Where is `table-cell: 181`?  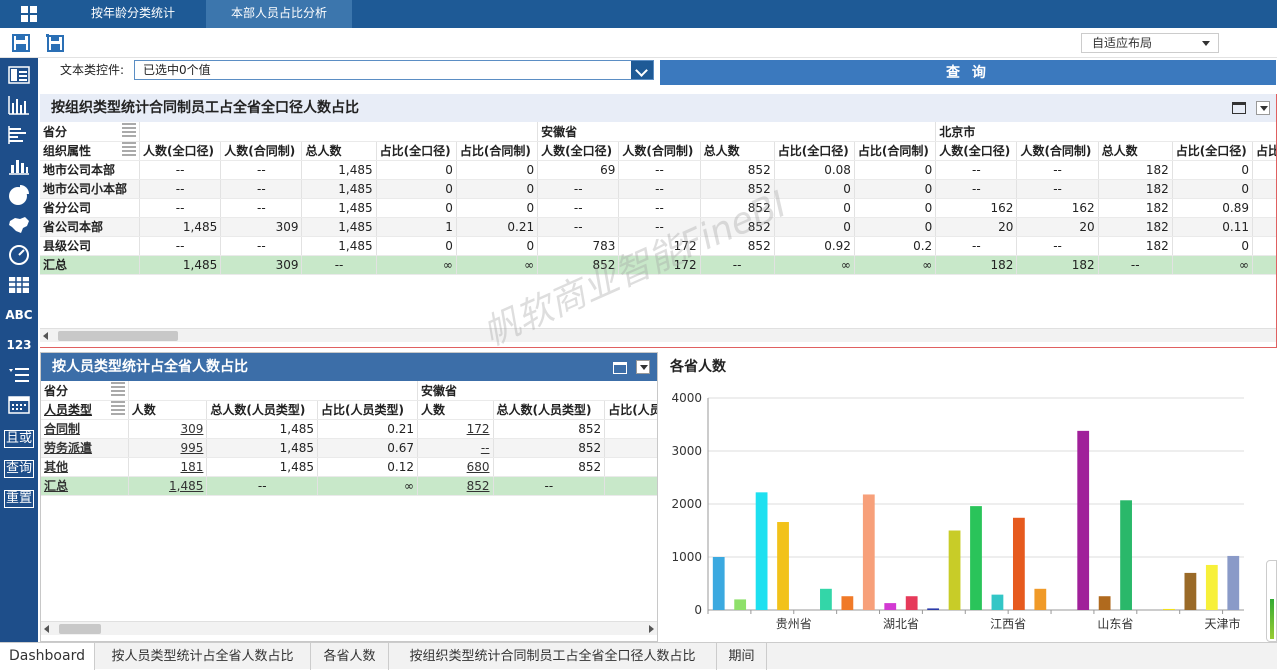 table-cell: 181 is located at coordinates (168, 467).